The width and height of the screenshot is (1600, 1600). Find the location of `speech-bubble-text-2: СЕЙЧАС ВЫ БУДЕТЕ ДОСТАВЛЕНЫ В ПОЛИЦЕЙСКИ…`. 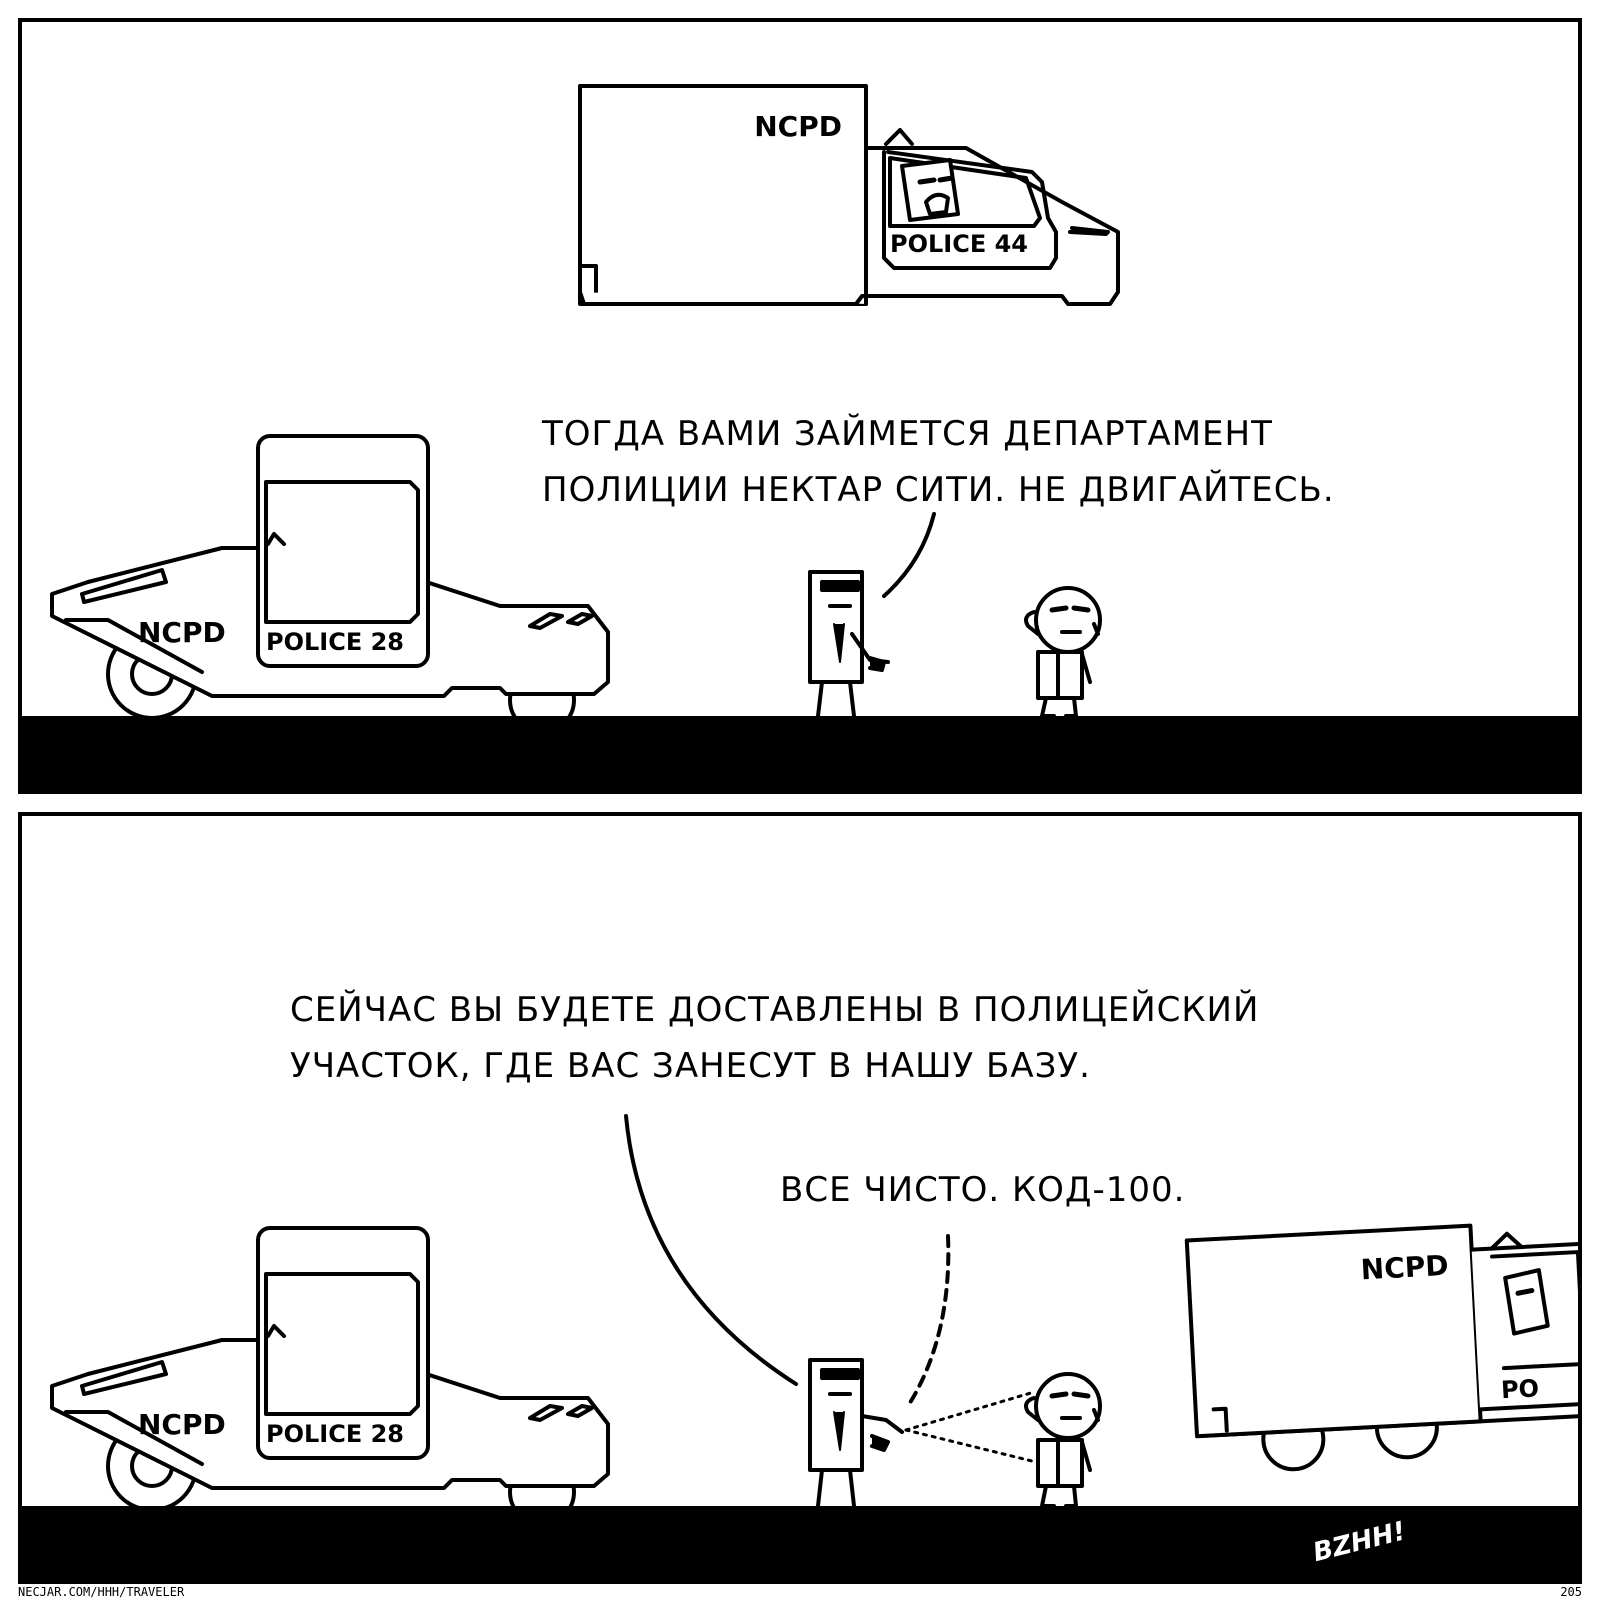

speech-bubble-text-2: СЕЙЧАС ВЫ БУДЕТЕ ДОСТАВЛЕНЫ В ПОЛИЦЕЙСКИ… is located at coordinates (774, 1038).